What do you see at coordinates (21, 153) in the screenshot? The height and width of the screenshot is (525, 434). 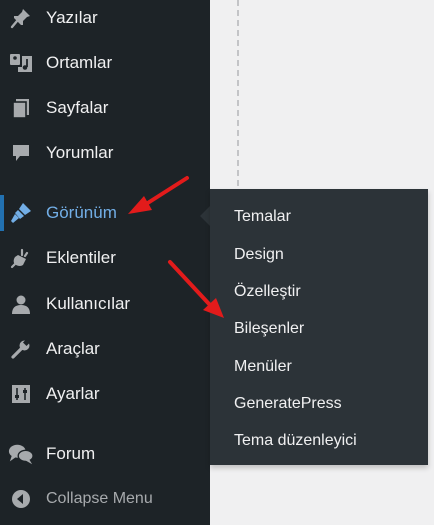 I see `comment-icon` at bounding box center [21, 153].